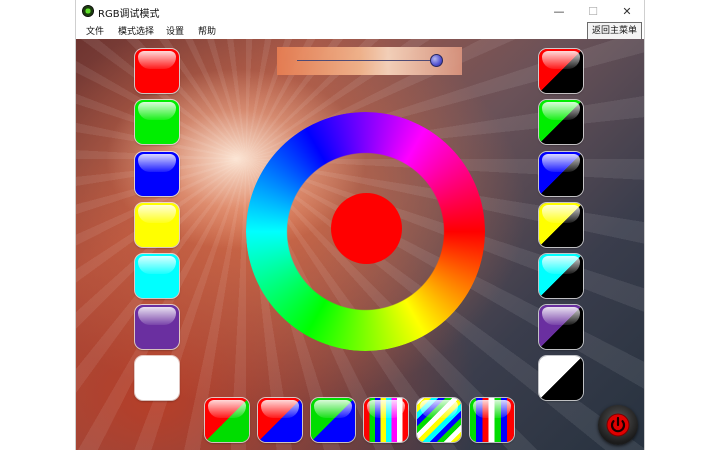  I want to click on split-button-purple, so click(561, 327).